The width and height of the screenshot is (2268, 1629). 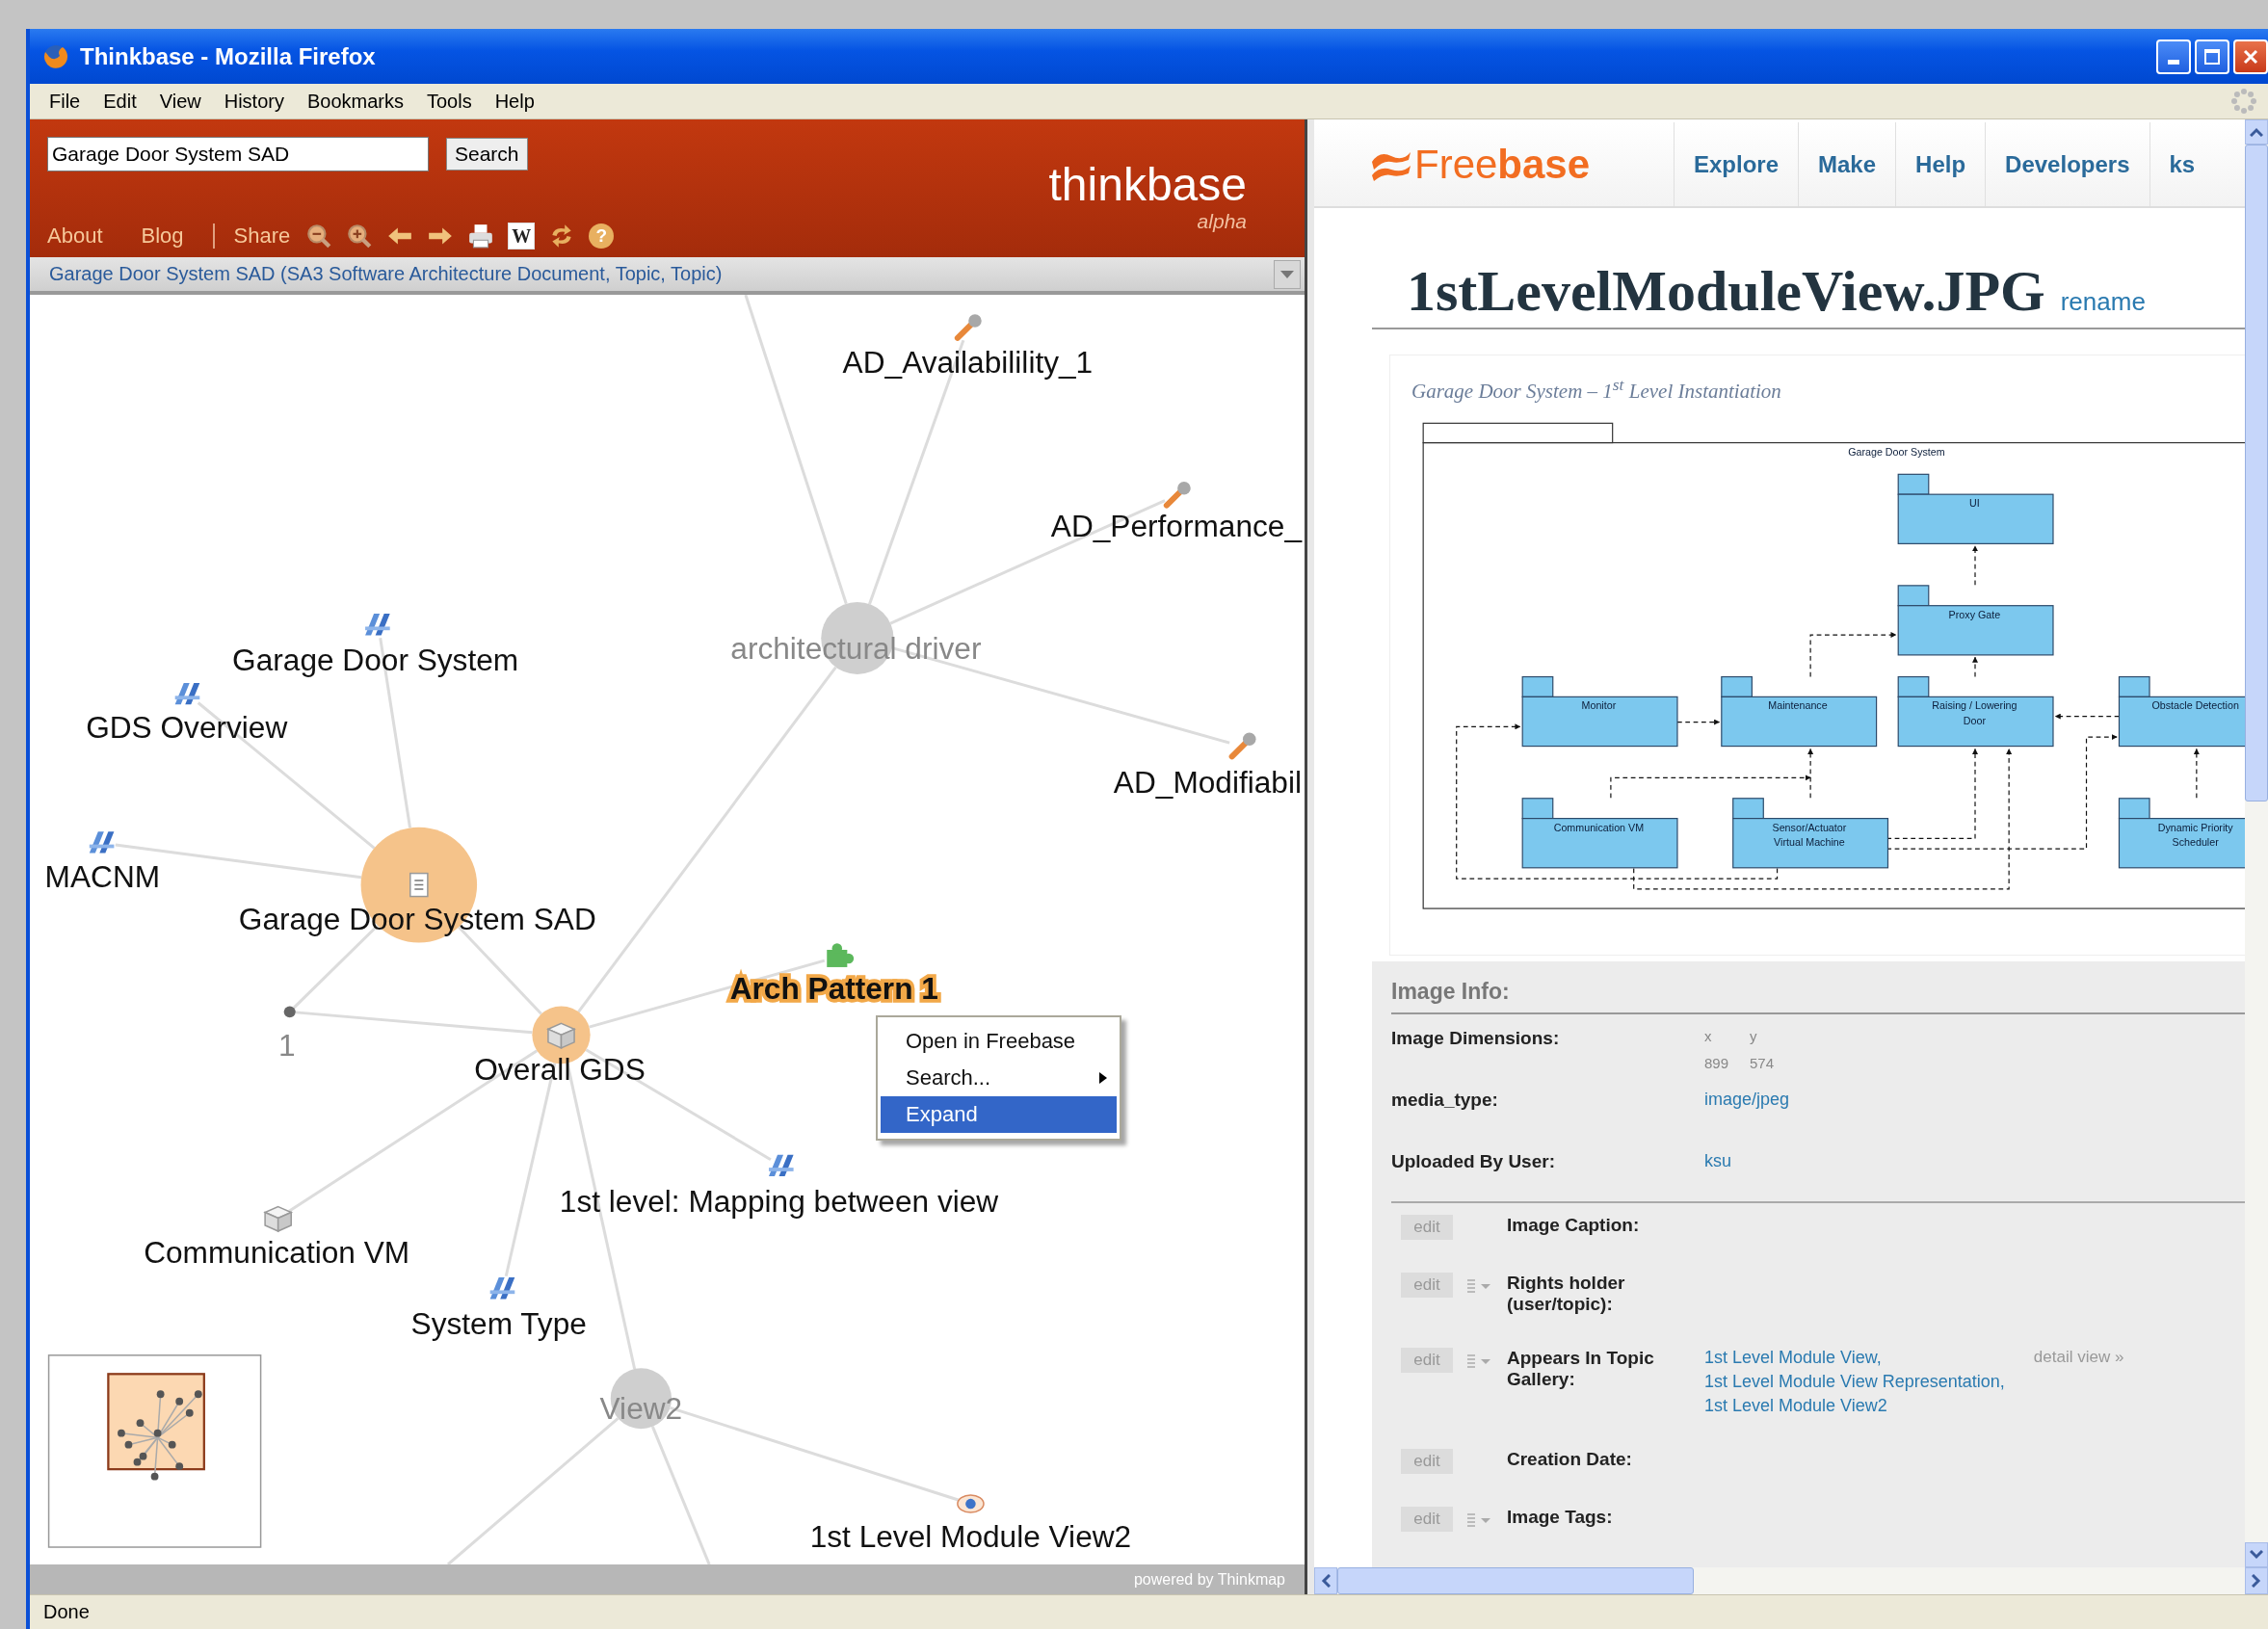 What do you see at coordinates (1754, 1037) in the screenshot?
I see `axis-label: y` at bounding box center [1754, 1037].